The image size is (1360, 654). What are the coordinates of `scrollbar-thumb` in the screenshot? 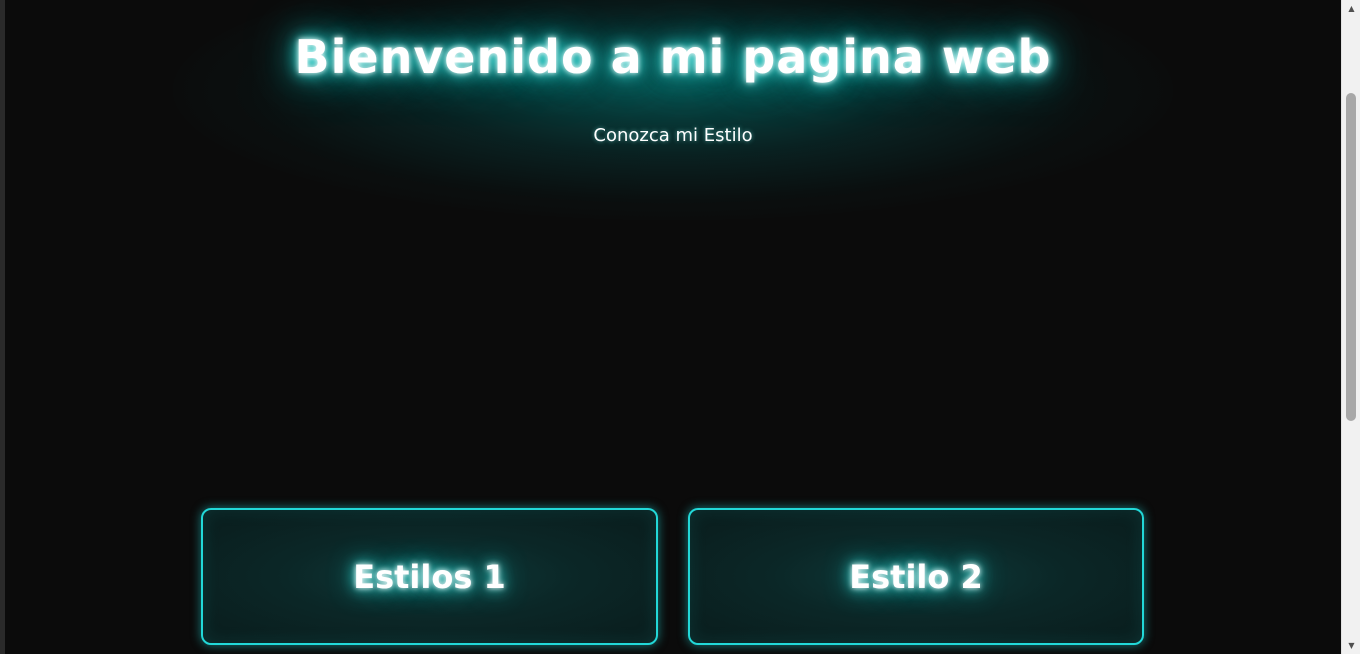 It's located at (1351, 256).